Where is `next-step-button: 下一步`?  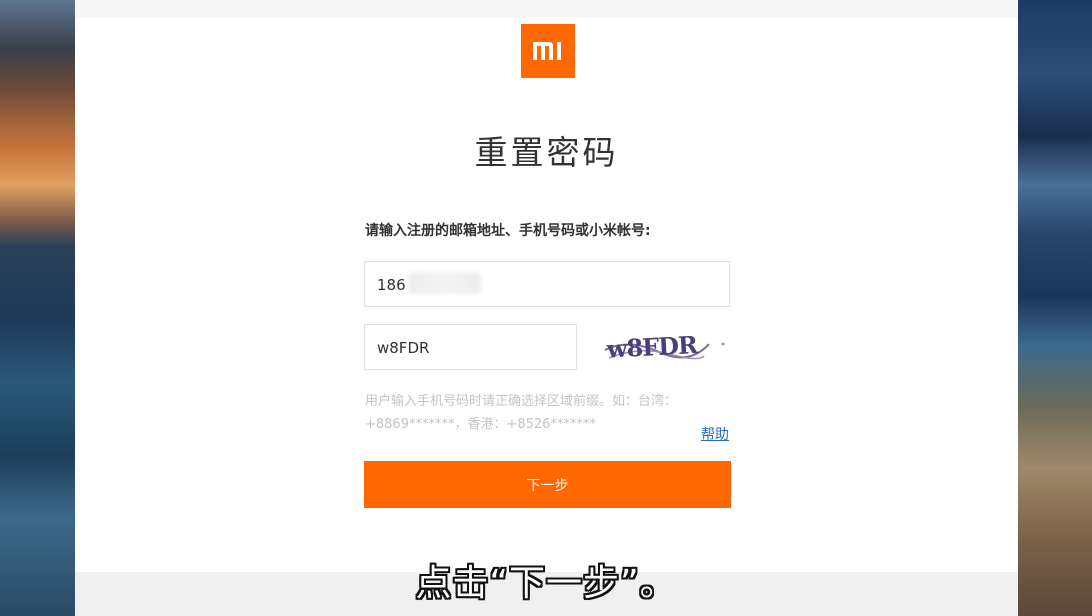
next-step-button: 下一步 is located at coordinates (547, 484).